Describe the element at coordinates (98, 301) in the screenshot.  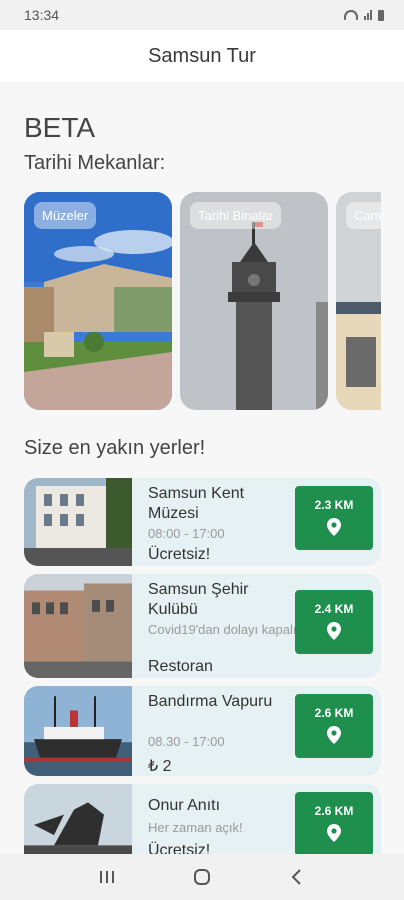
I see `category-card-museums: Müzeler` at that location.